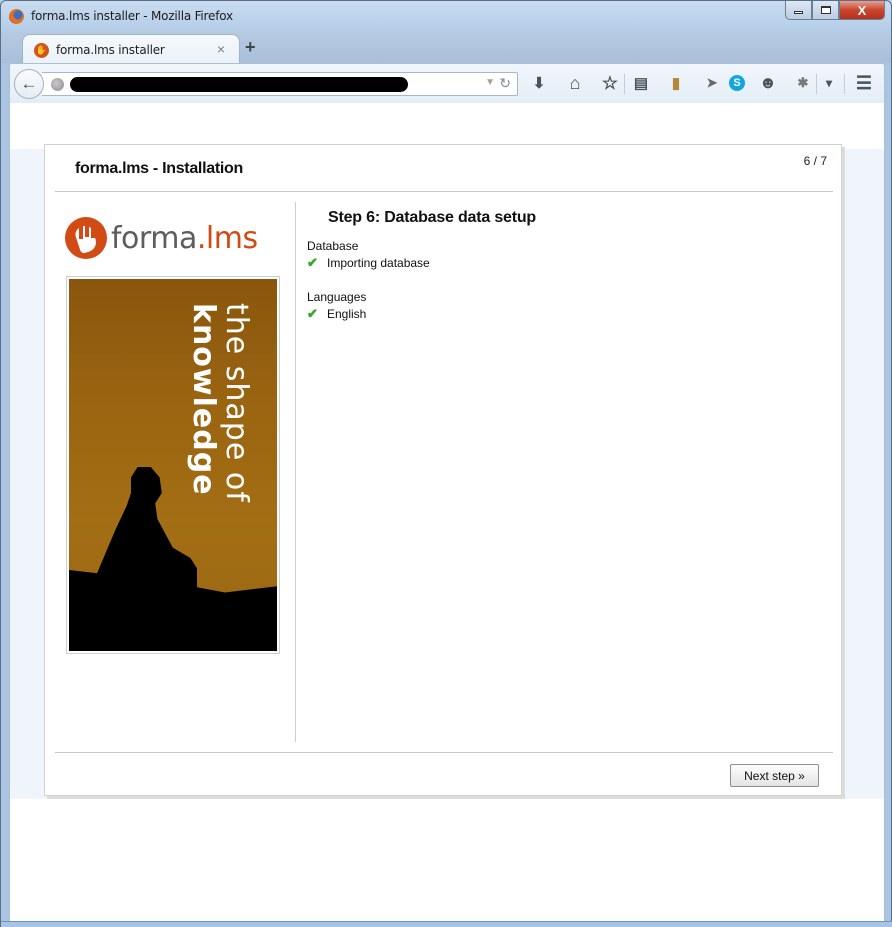  I want to click on new-tab-button: +, so click(250, 47).